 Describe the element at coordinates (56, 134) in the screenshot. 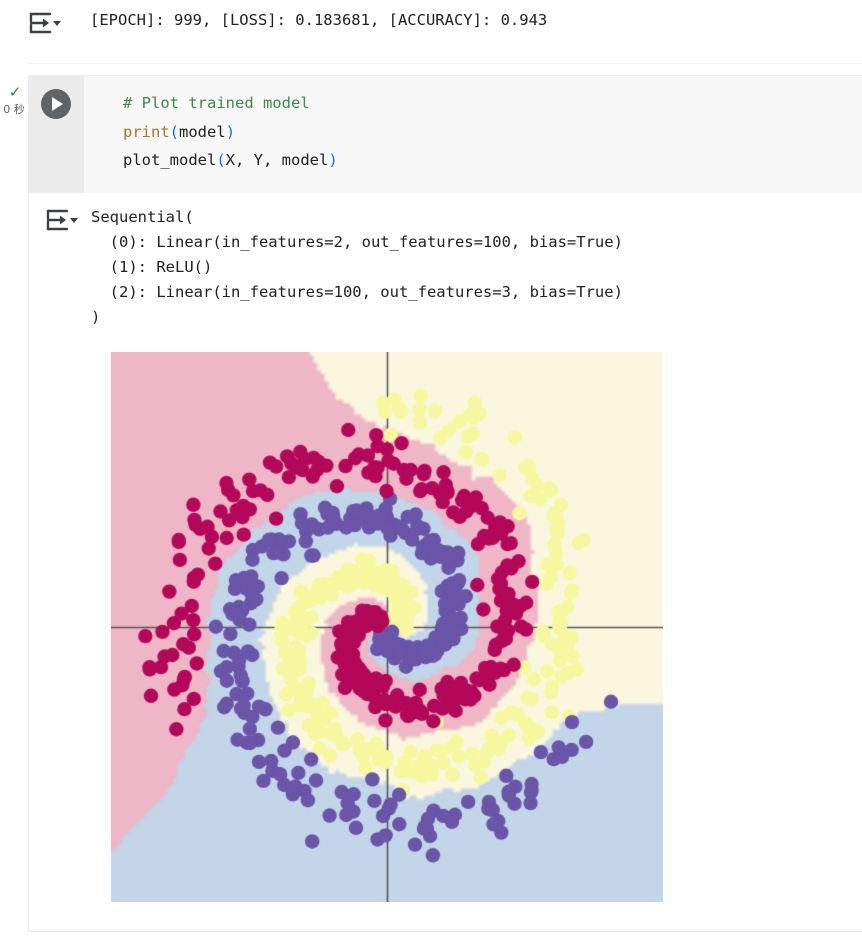

I see `code-cell-gutter` at that location.